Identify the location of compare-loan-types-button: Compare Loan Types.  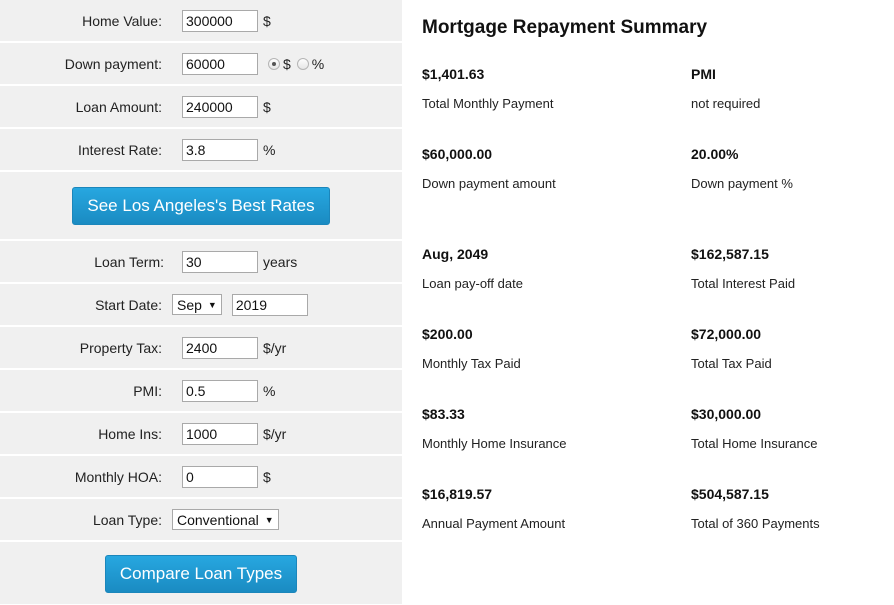
(201, 573).